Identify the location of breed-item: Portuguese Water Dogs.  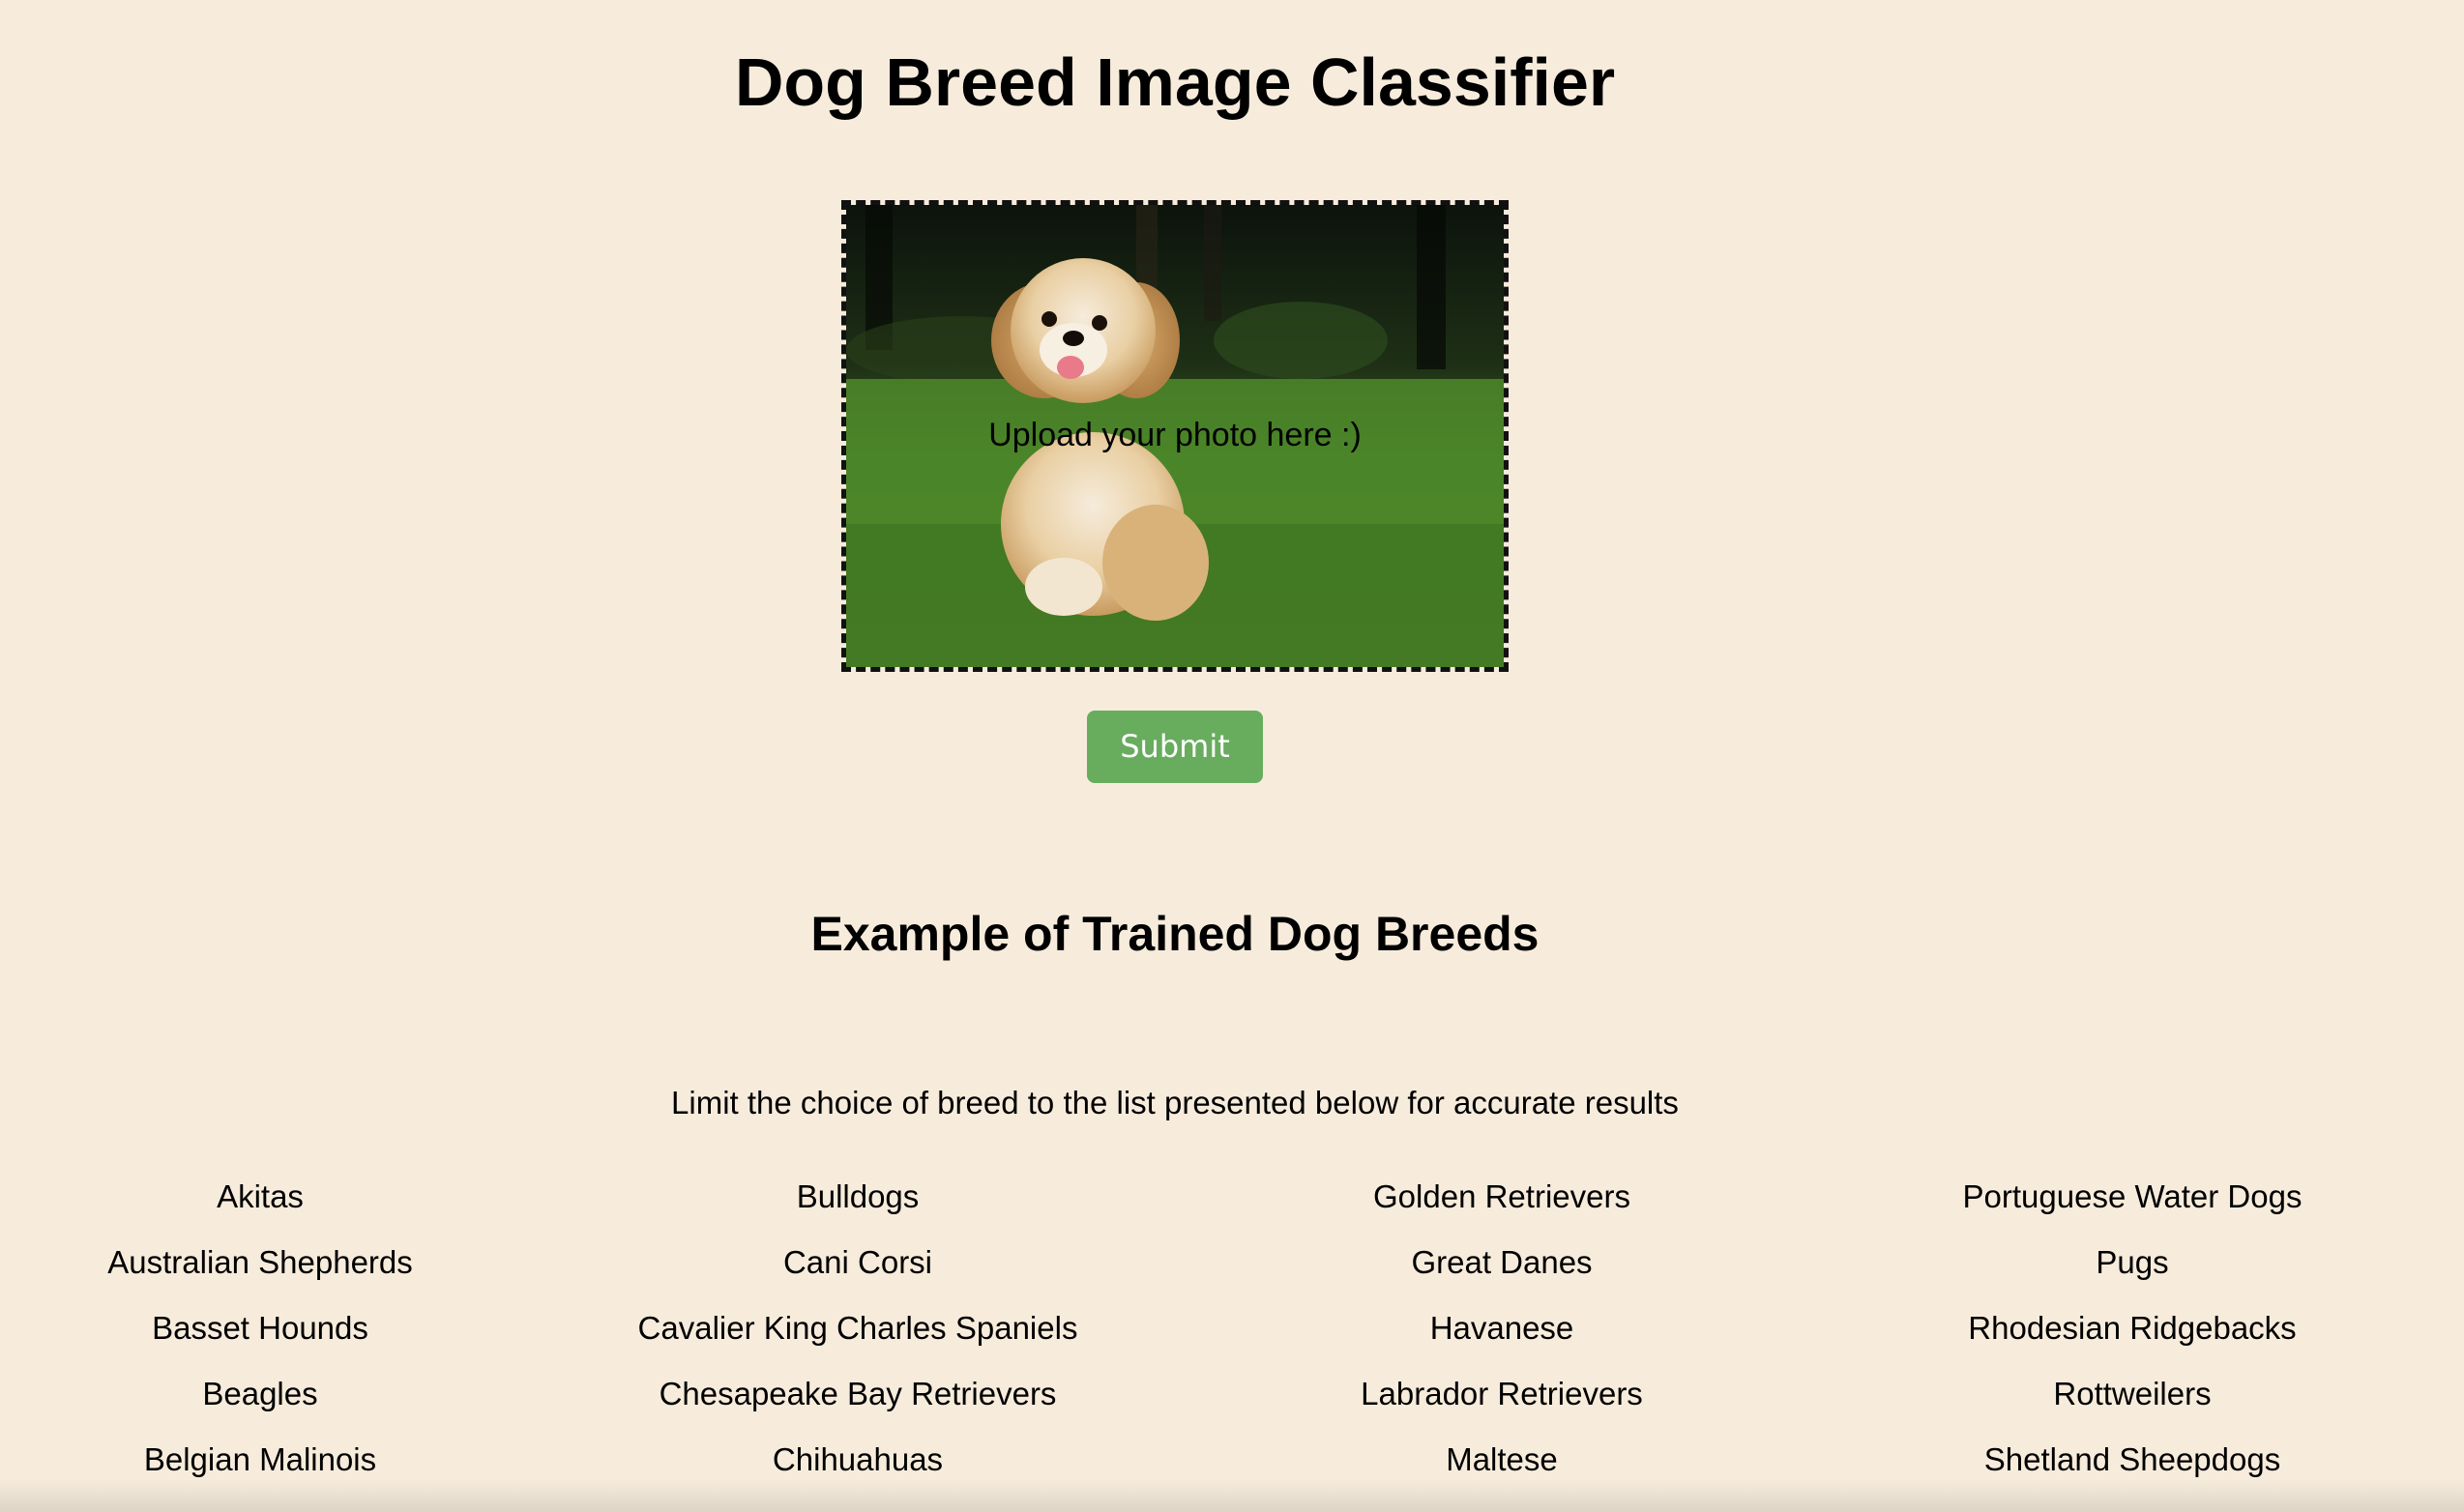
(2133, 1196).